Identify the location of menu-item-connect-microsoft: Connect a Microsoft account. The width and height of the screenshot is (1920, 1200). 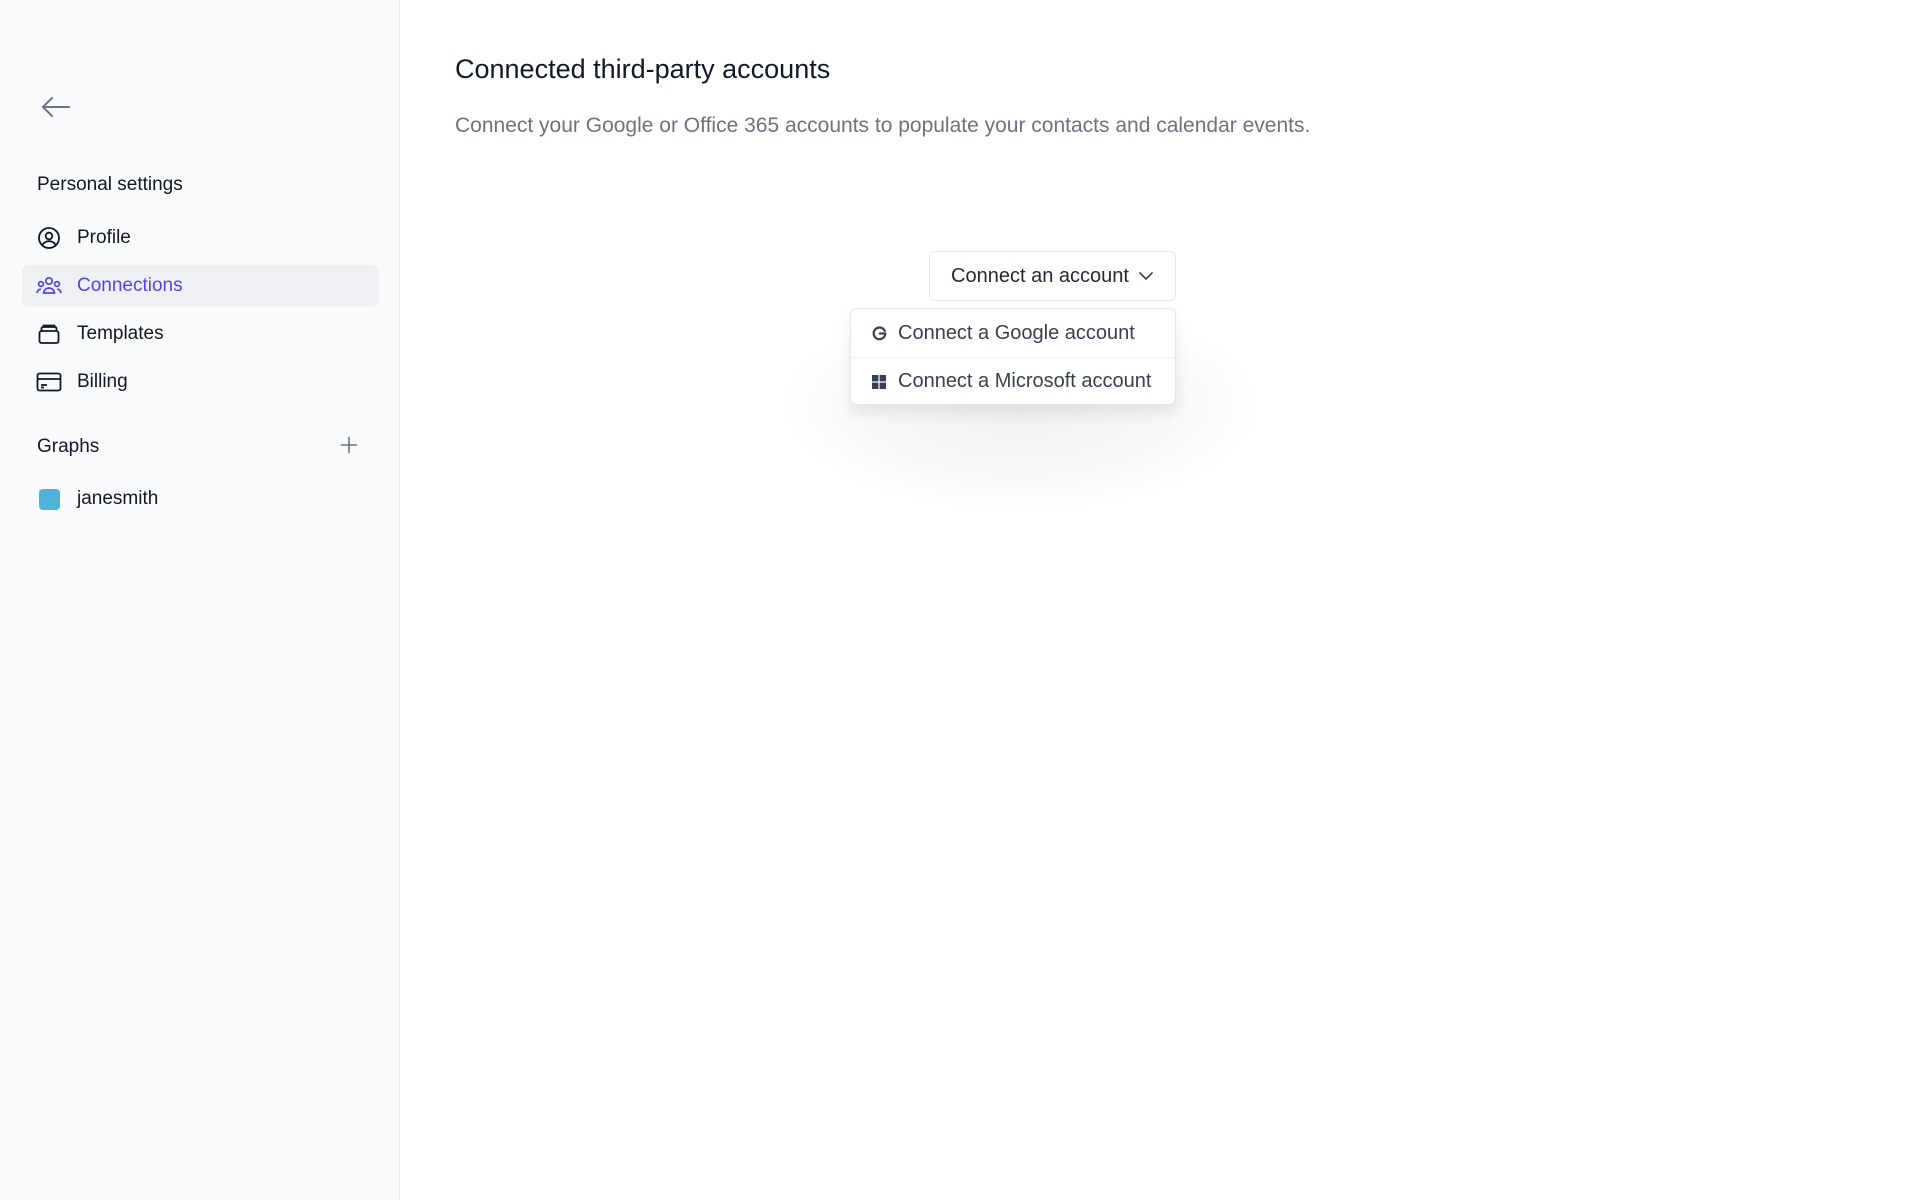
(1013, 380).